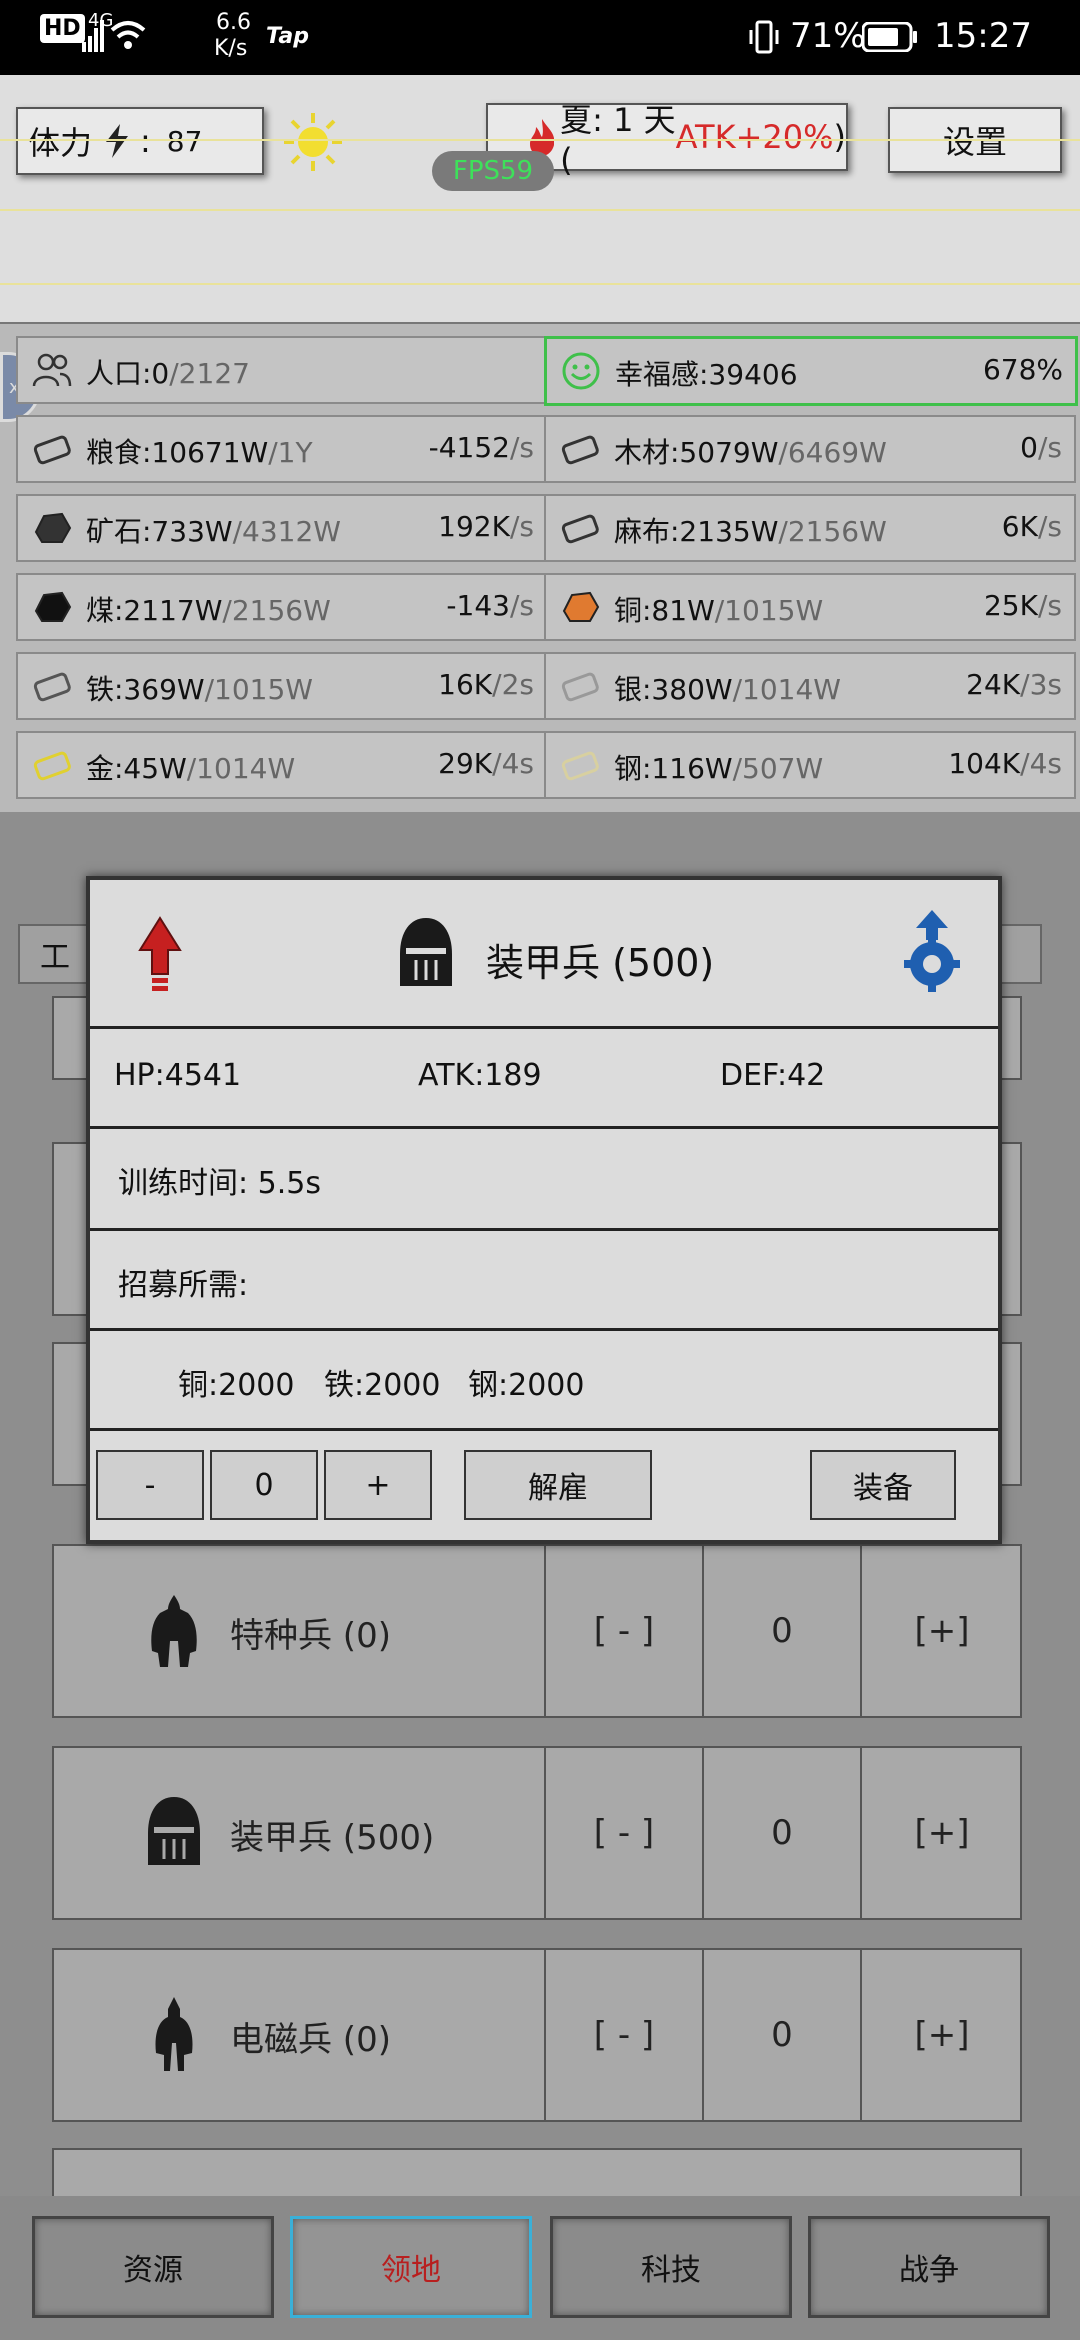  Describe the element at coordinates (159, 531) in the screenshot. I see `resource-value: 矿石:733W` at that location.